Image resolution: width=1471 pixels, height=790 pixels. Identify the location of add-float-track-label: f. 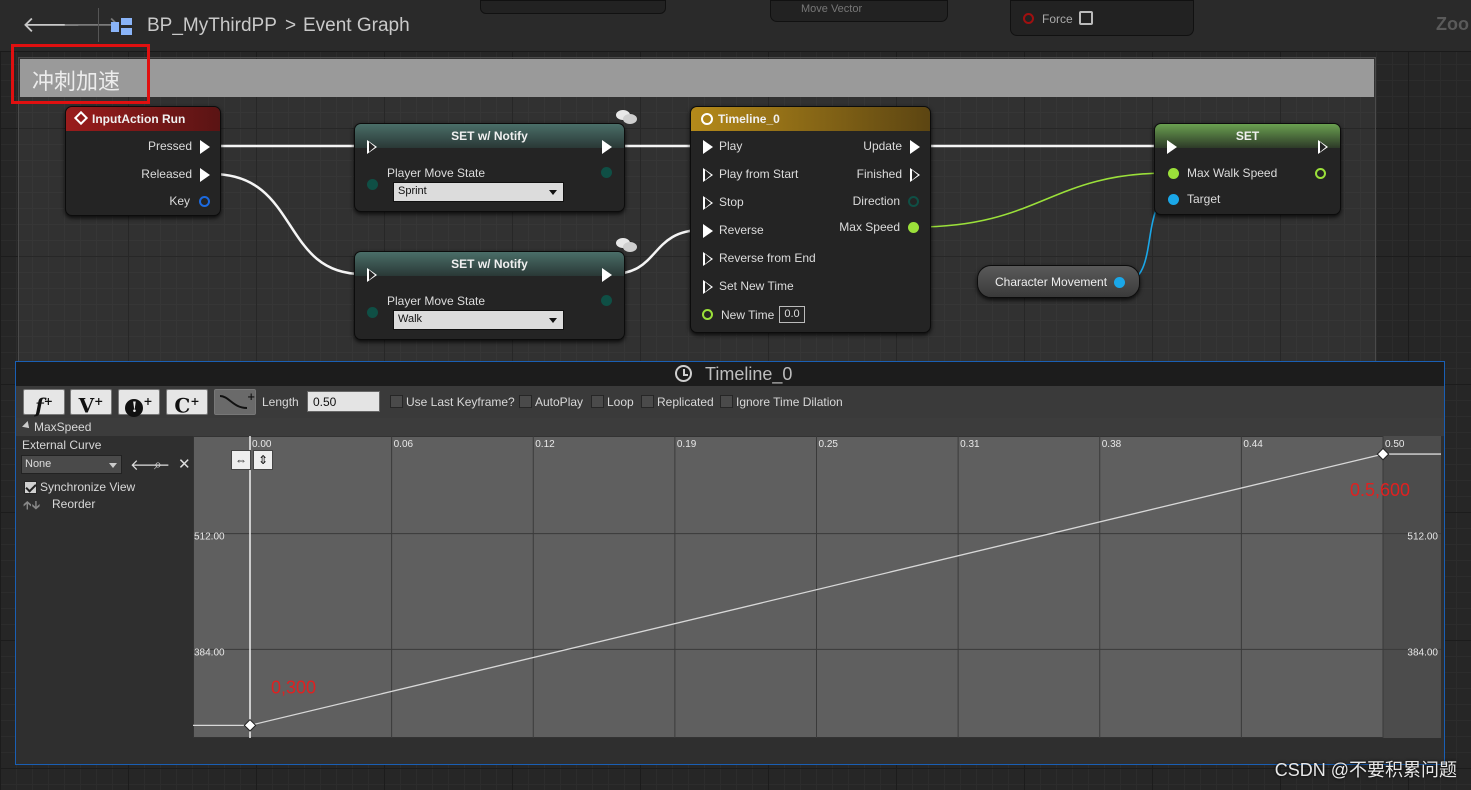
(39, 405).